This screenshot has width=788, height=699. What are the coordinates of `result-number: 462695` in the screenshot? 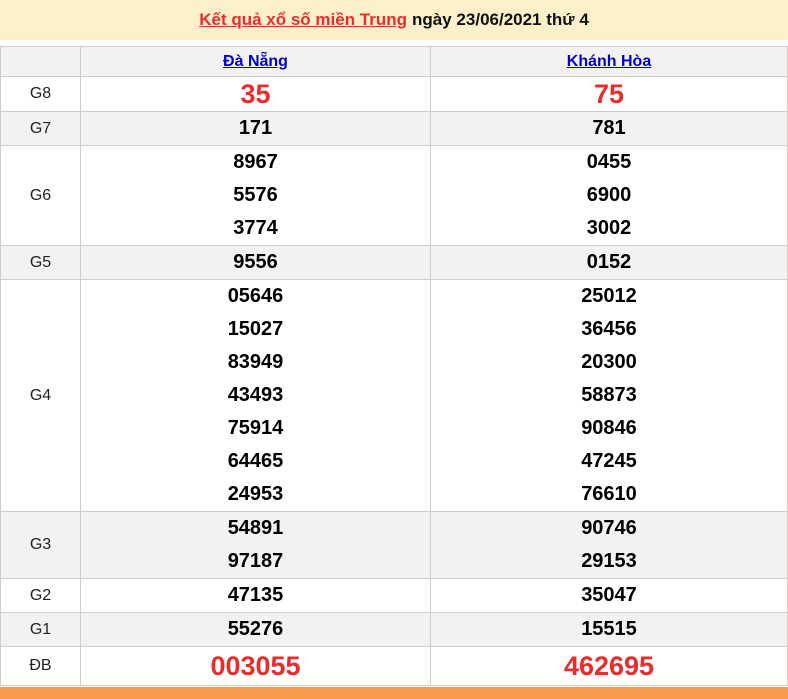 It's located at (609, 666).